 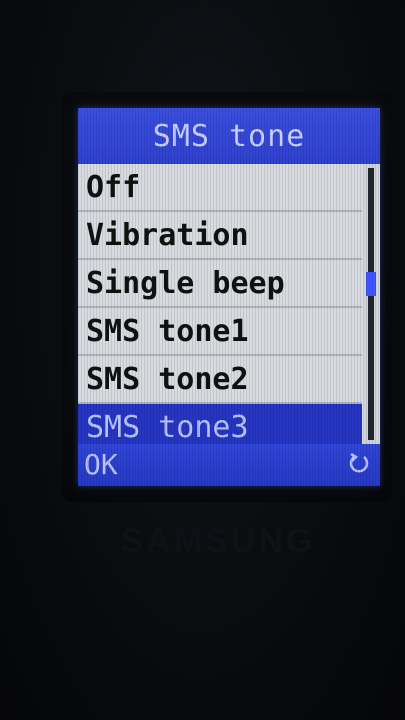 I want to click on list-item-label: Vibration, so click(x=167, y=235).